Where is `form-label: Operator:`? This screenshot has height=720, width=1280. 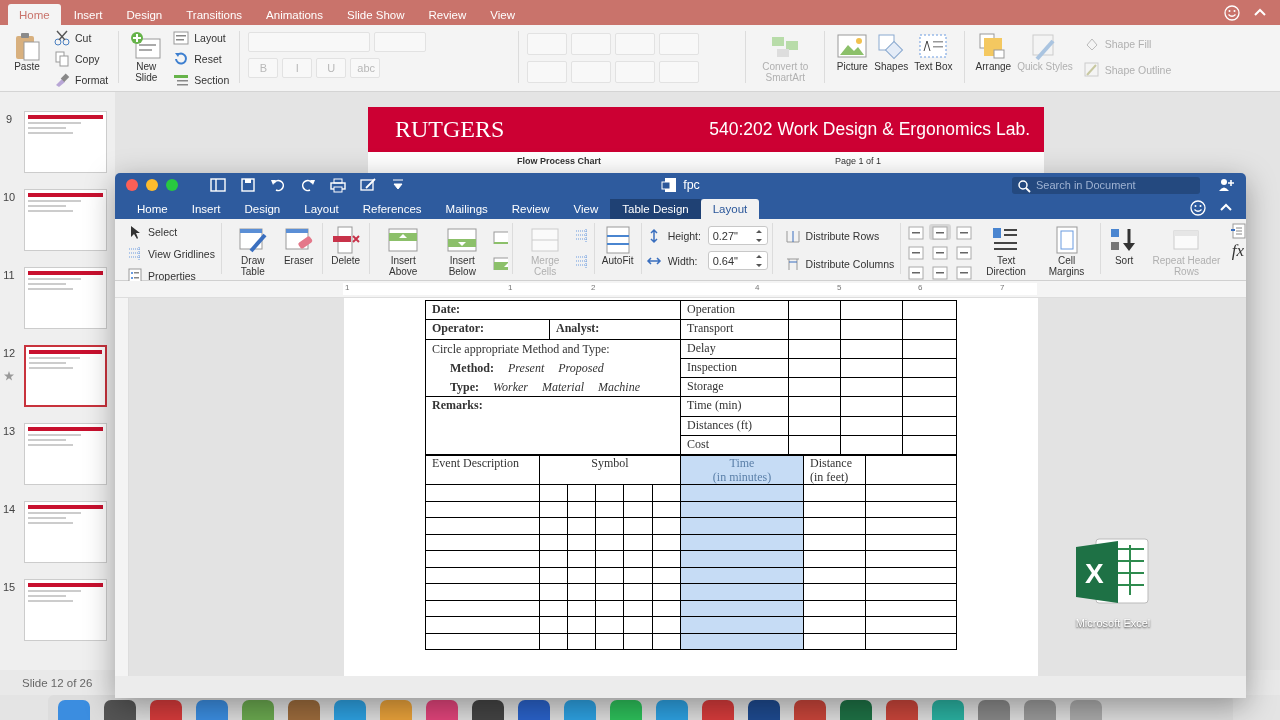 form-label: Operator: is located at coordinates (458, 328).